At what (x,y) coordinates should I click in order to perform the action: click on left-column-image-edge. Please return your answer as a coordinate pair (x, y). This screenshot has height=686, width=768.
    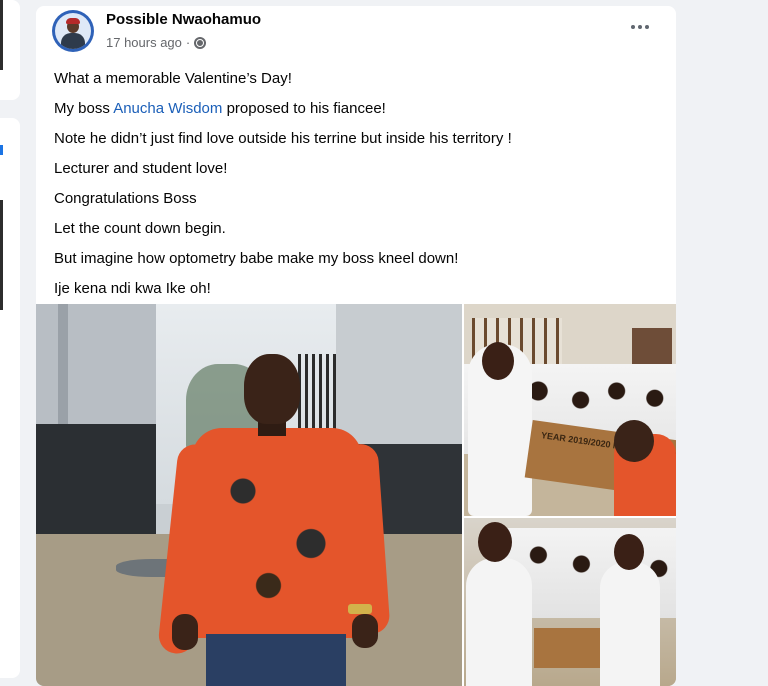
    Looking at the image, I should click on (1, 255).